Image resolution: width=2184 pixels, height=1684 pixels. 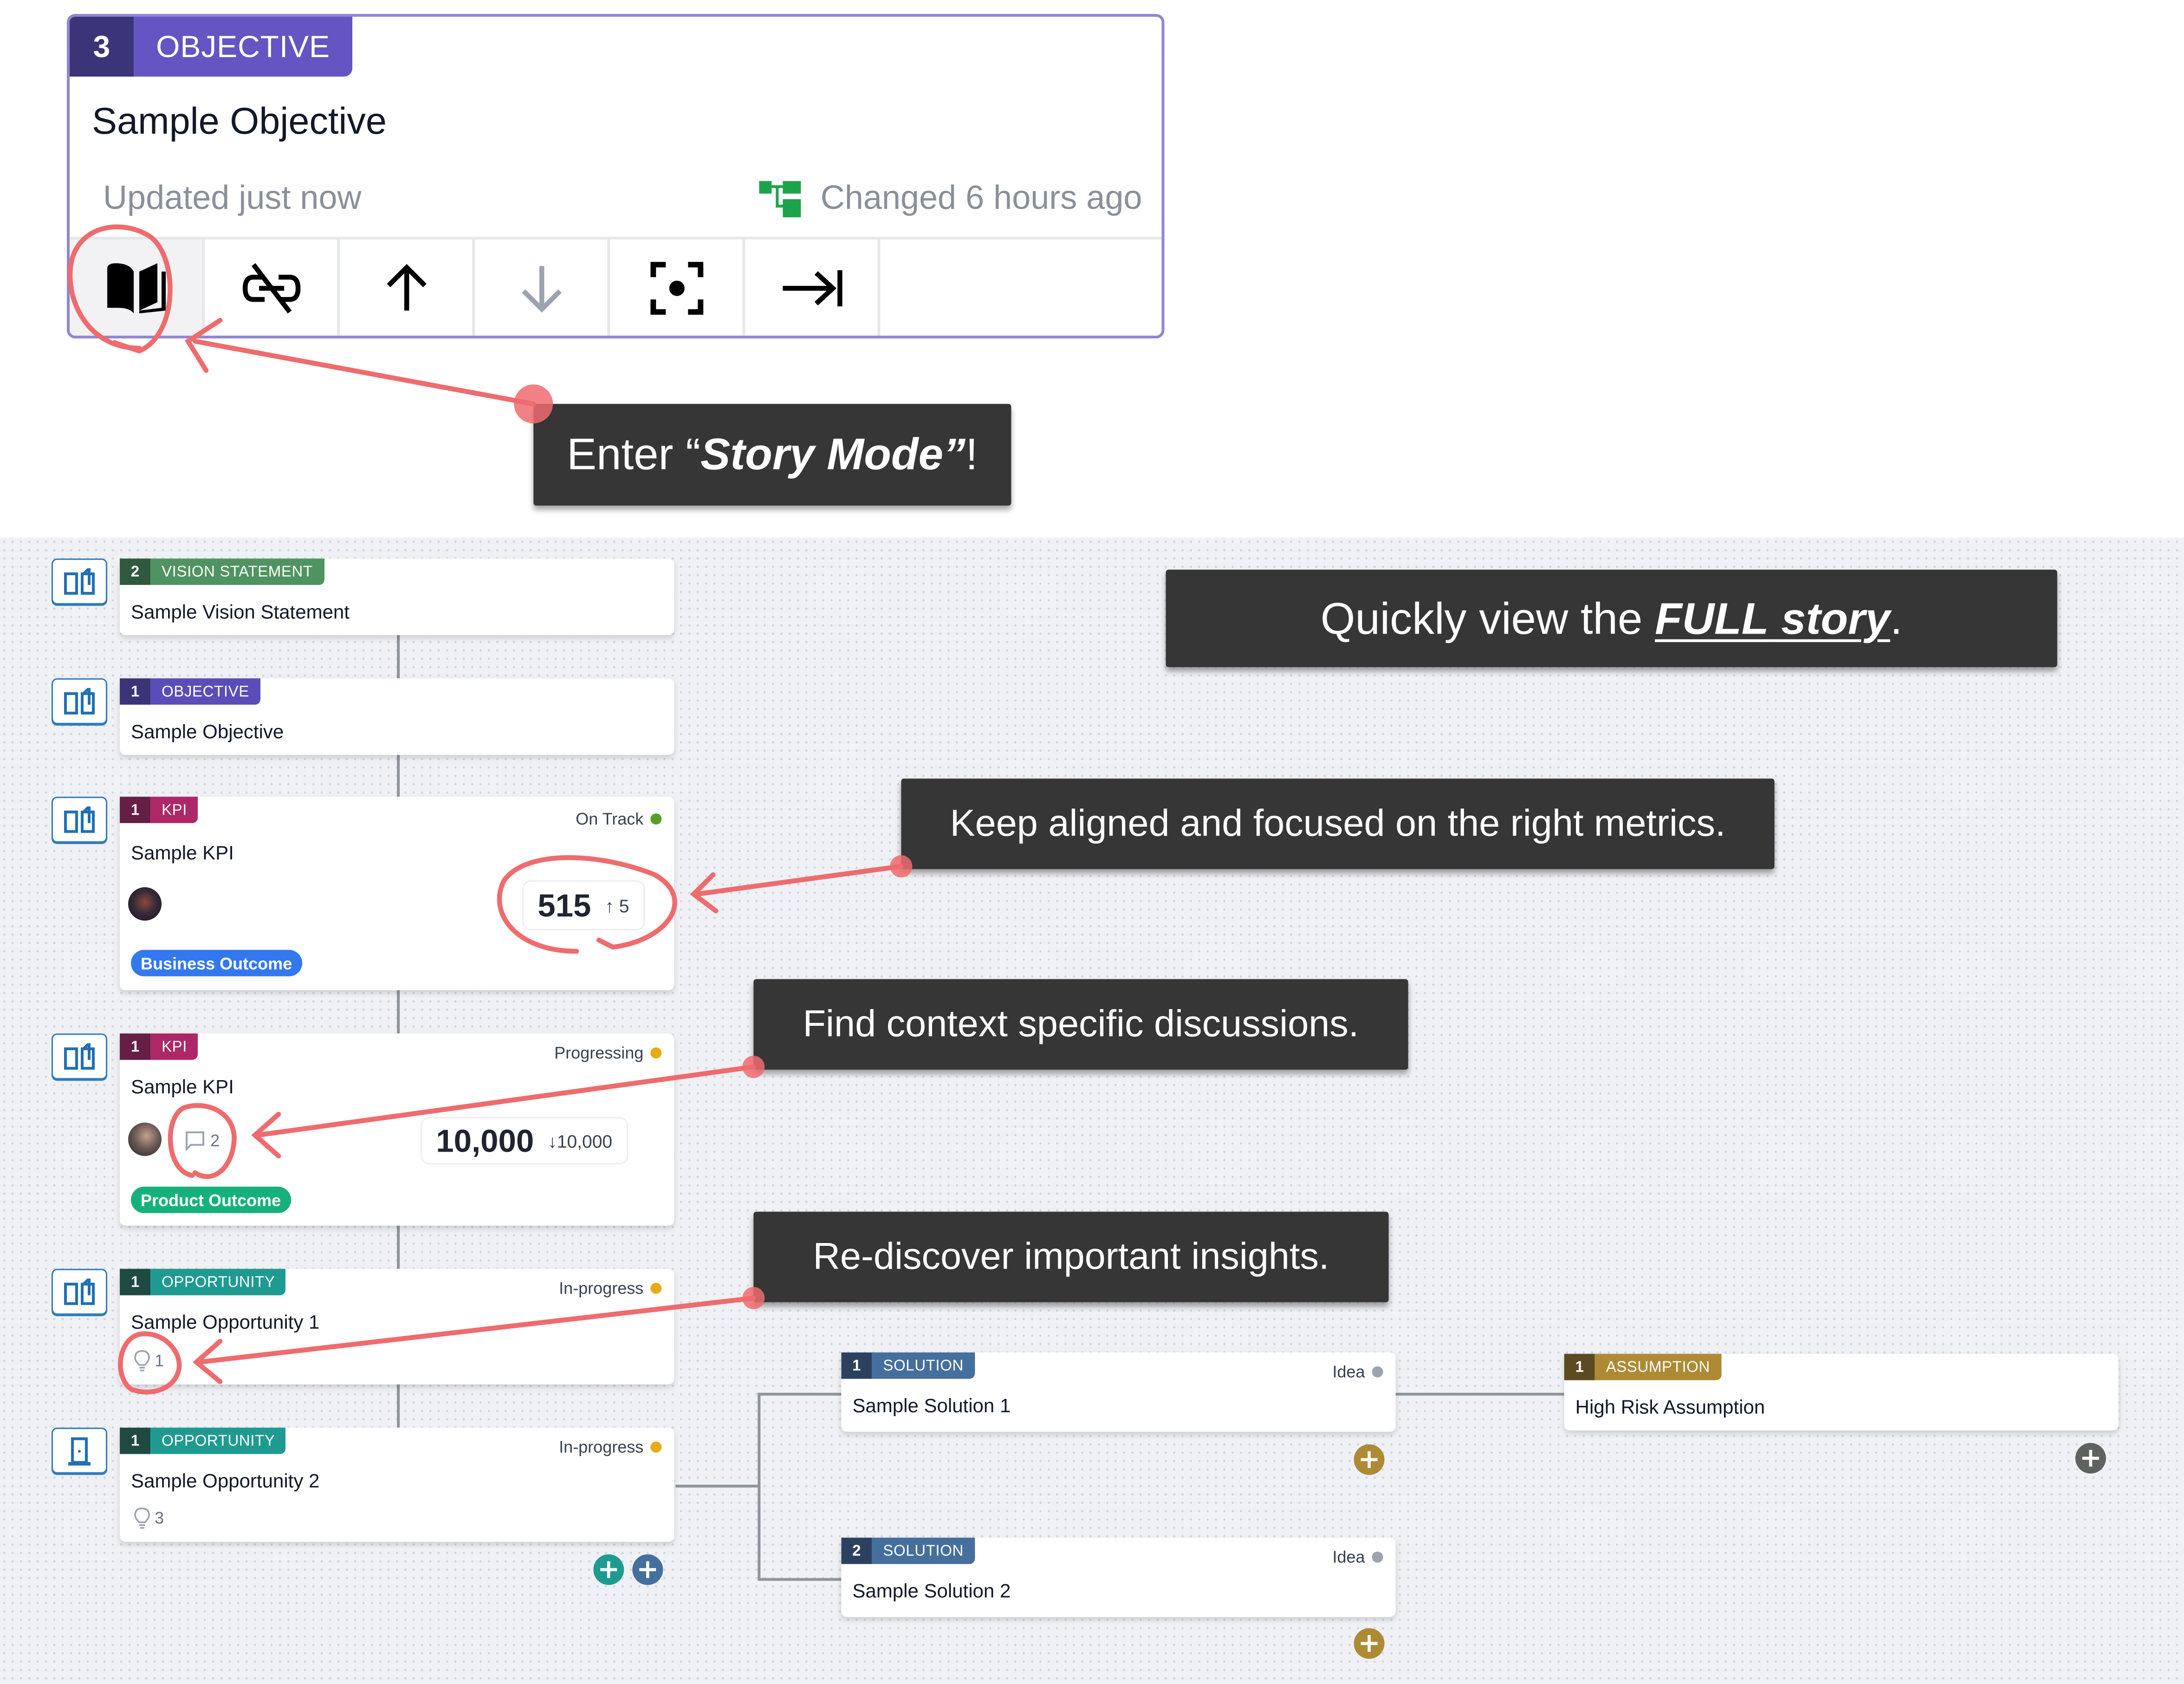 What do you see at coordinates (407, 288) in the screenshot?
I see `move-up-button` at bounding box center [407, 288].